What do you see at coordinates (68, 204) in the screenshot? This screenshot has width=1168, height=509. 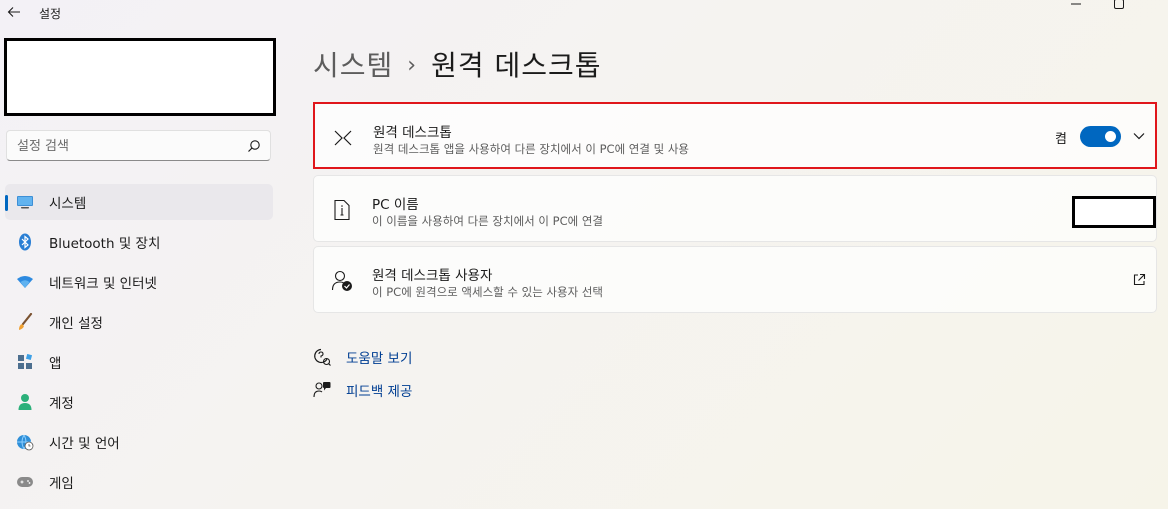 I see `sidebar-item-label: 시스템` at bounding box center [68, 204].